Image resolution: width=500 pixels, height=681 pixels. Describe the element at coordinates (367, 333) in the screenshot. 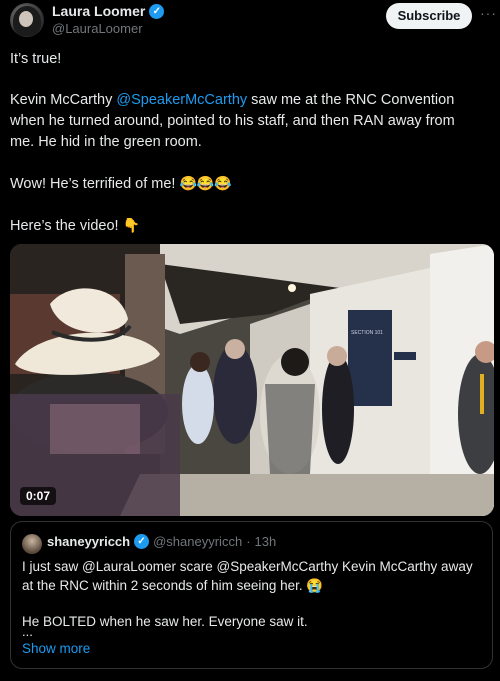

I see `section-sign-text: SECTION 101` at that location.